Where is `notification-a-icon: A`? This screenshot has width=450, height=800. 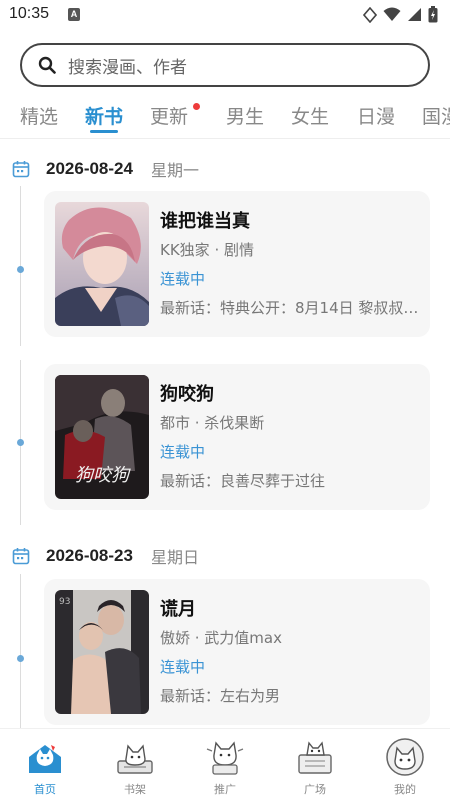
notification-a-icon: A is located at coordinates (74, 14).